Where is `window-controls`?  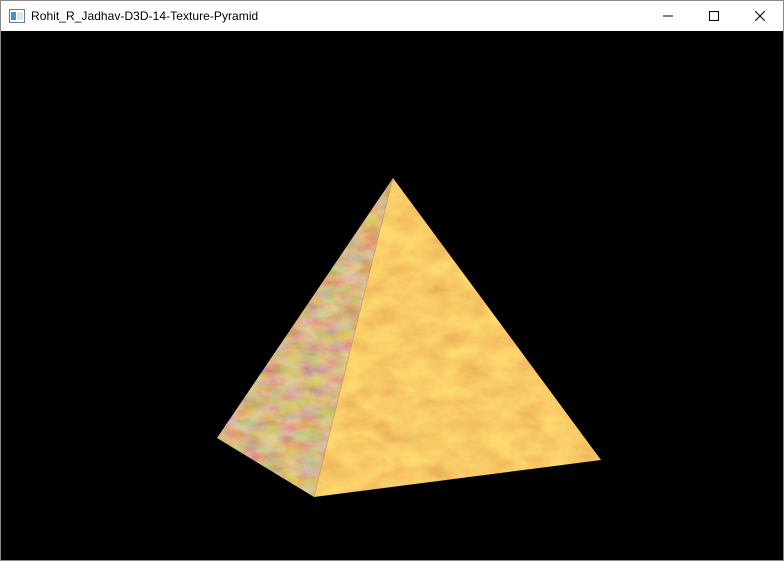 window-controls is located at coordinates (714, 16).